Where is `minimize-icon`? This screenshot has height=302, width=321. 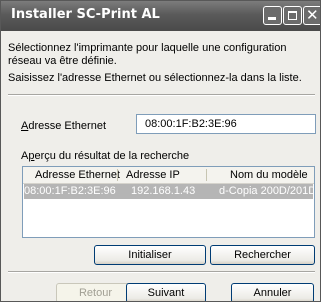
minimize-icon is located at coordinates (272, 18).